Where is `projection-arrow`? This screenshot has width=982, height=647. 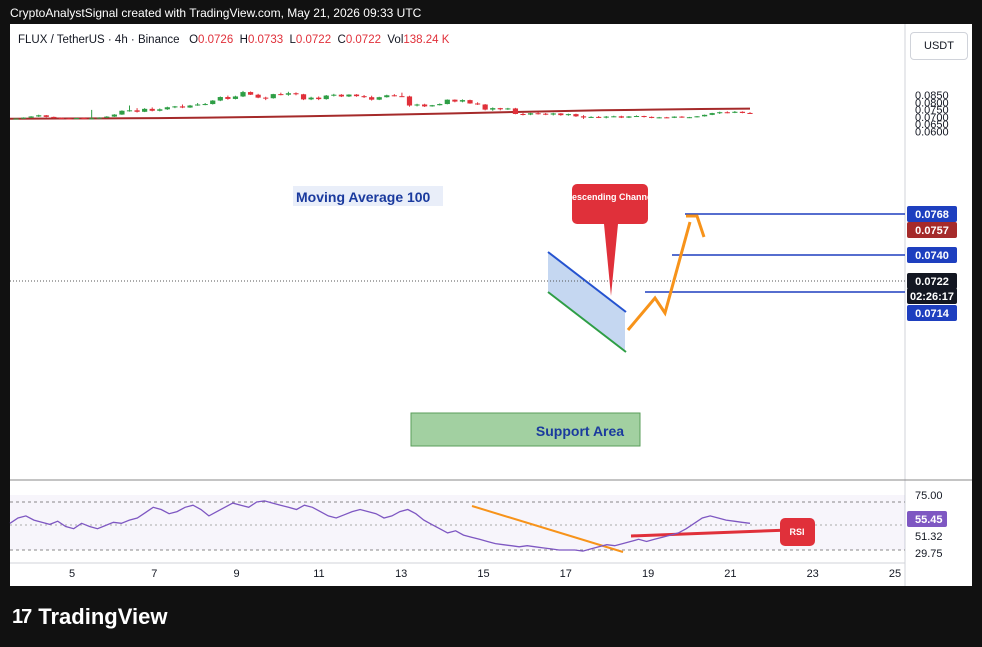
projection-arrow is located at coordinates (659, 276).